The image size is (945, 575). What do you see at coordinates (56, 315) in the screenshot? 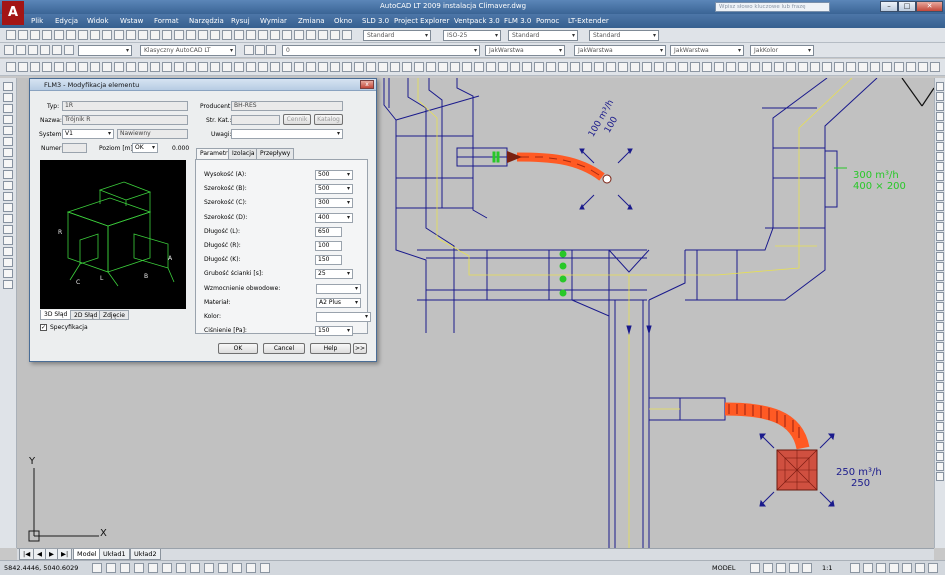
I see `tab-3d-view: 3D Słąd` at bounding box center [56, 315].